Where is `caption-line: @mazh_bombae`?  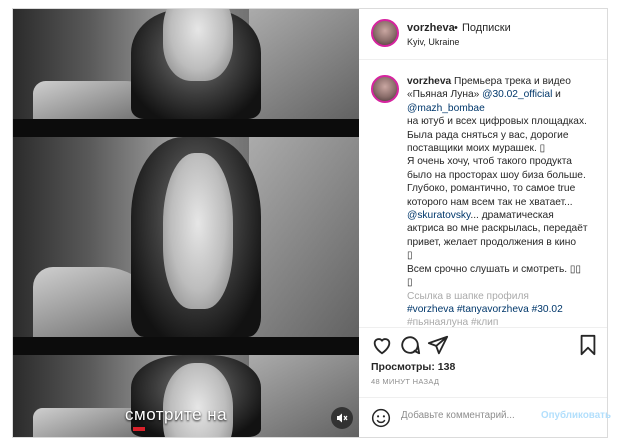
caption-line: @mazh_bombae is located at coordinates (505, 108).